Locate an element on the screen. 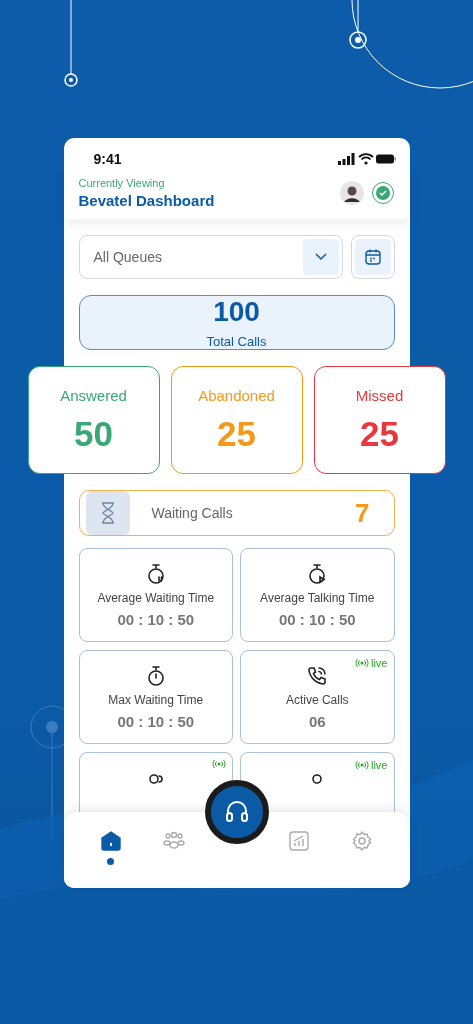 This screenshot has width=473, height=1024. avatar is located at coordinates (351, 193).